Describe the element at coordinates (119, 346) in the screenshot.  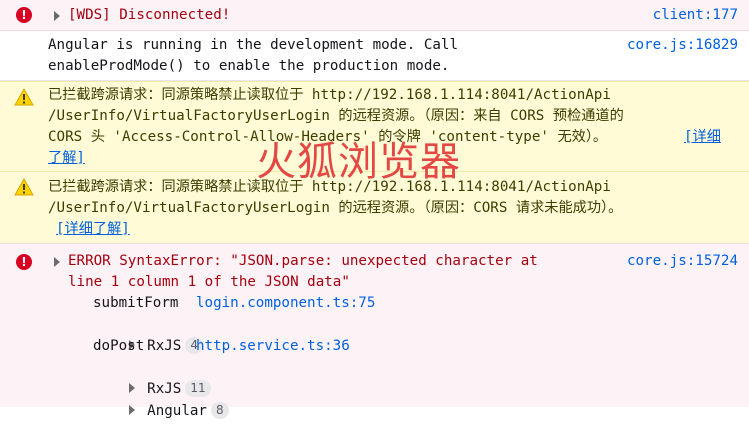
I see `stack-function-name: doPost` at that location.